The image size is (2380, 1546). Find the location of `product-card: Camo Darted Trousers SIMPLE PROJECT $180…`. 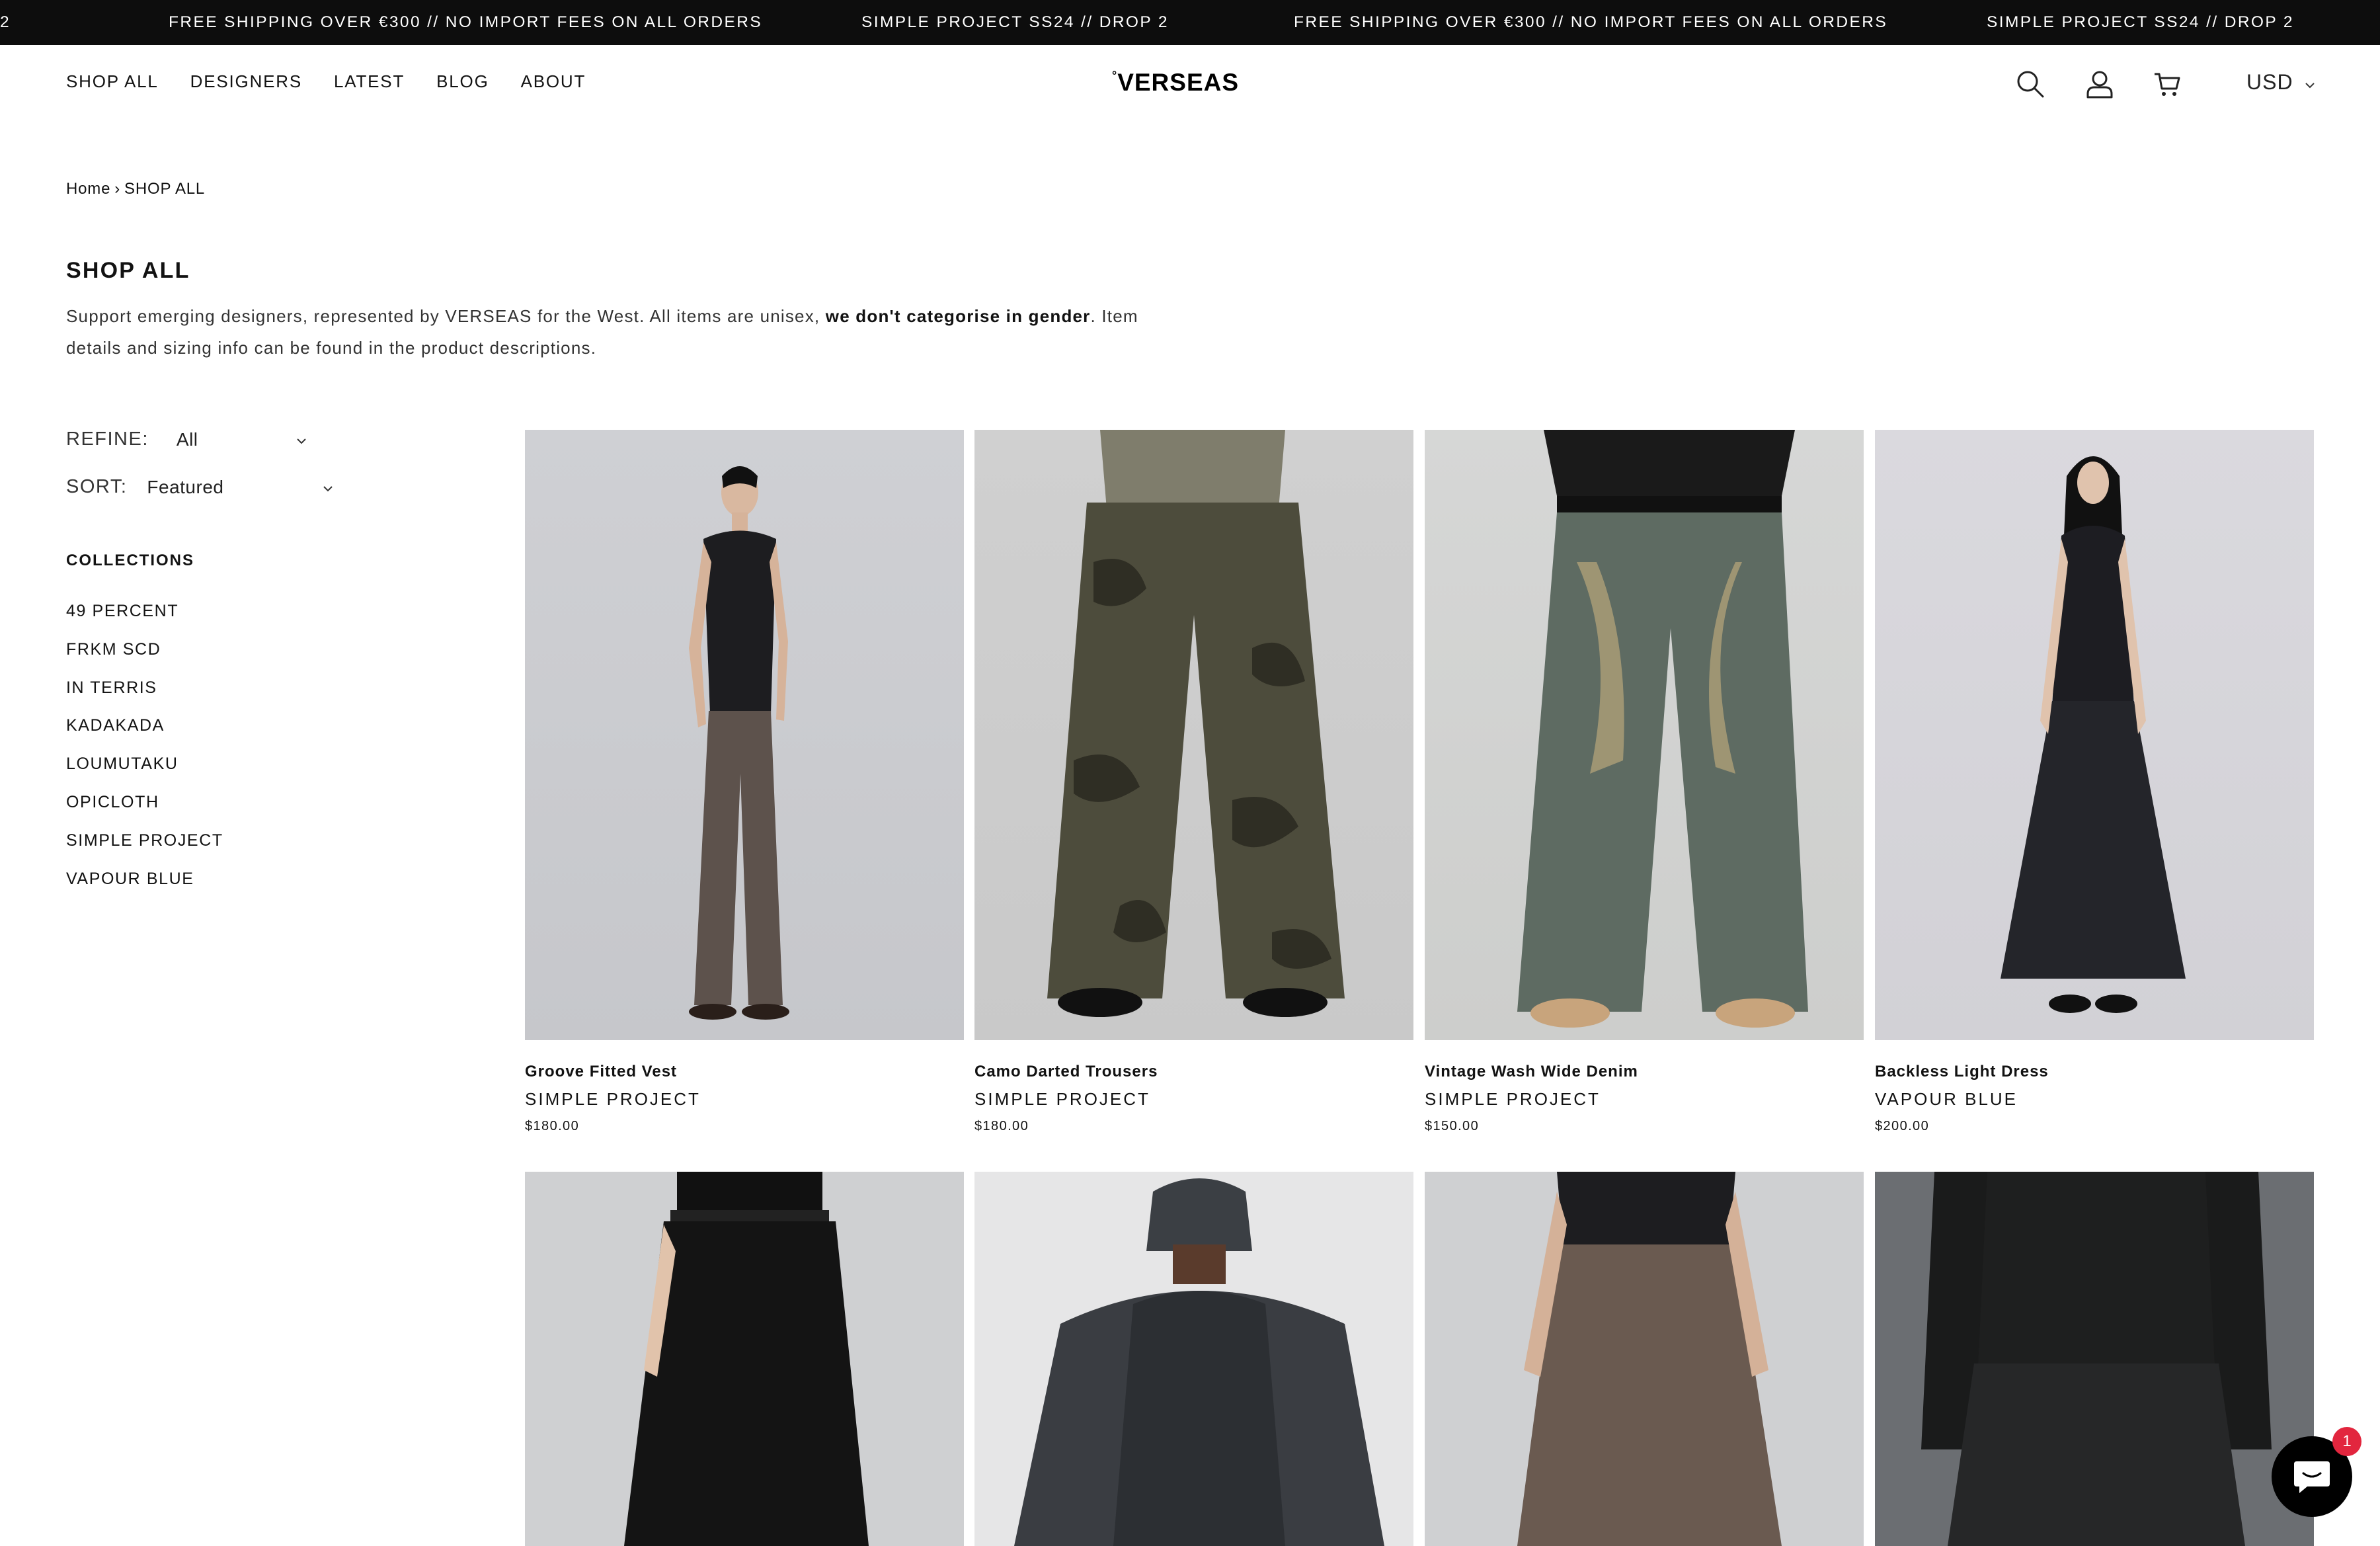

product-card: Camo Darted Trousers SIMPLE PROJECT $180… is located at coordinates (1193, 782).